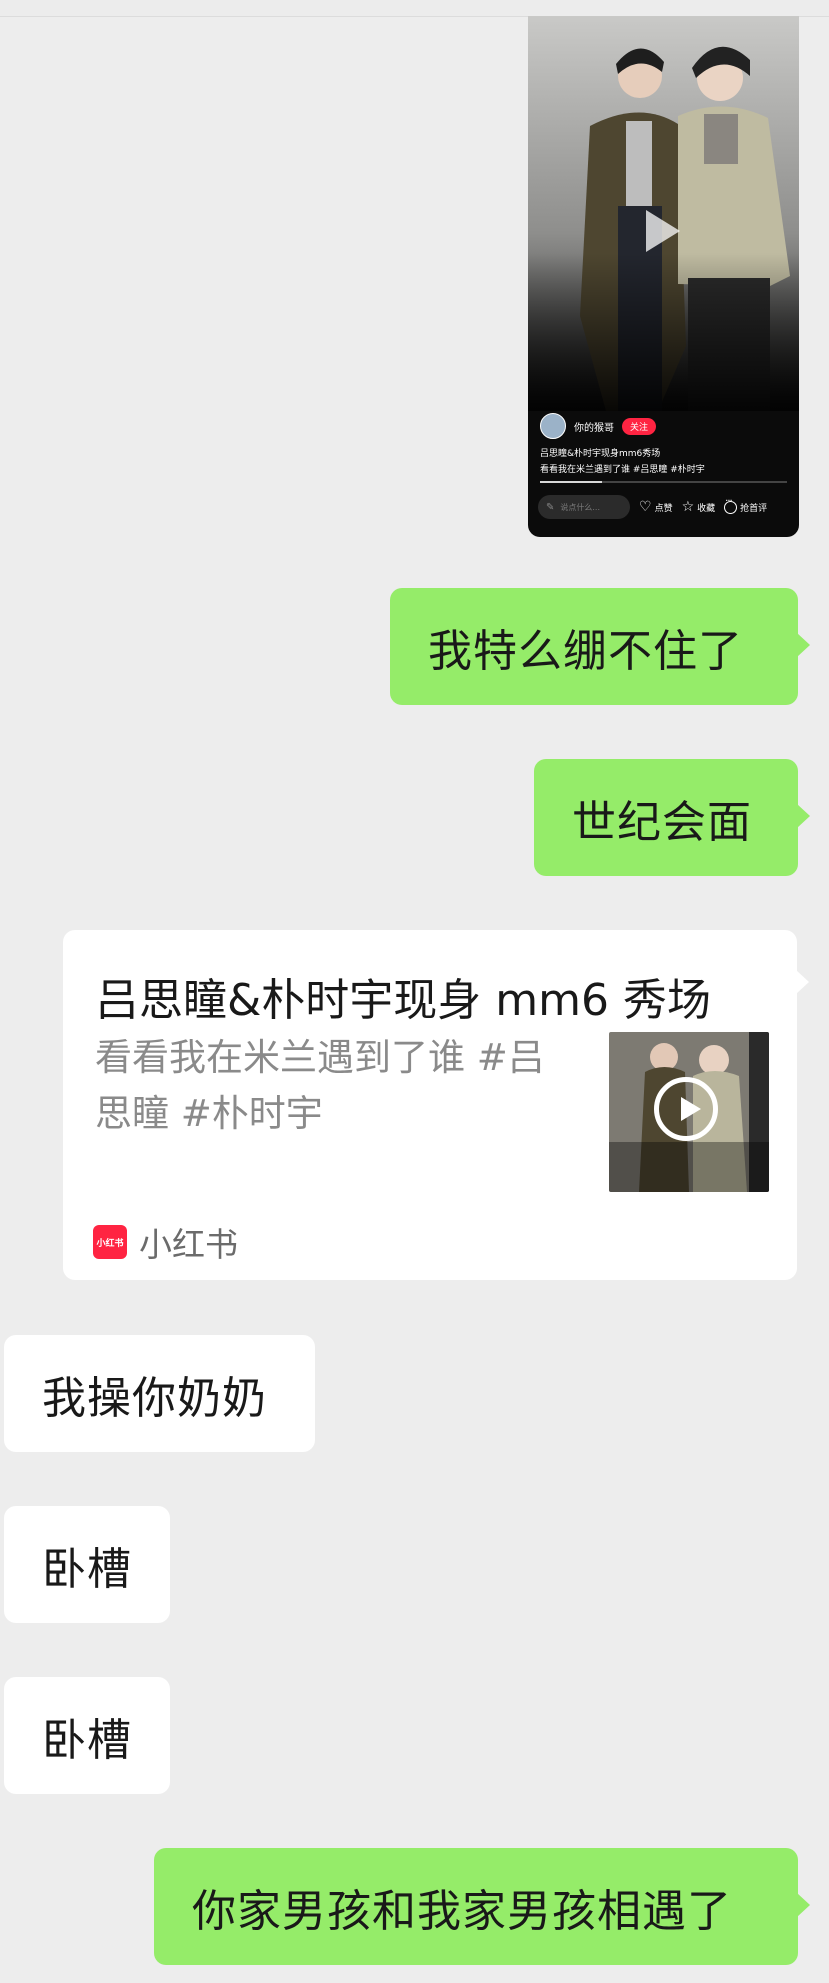  I want to click on collect-button: ☆ 收藏, so click(699, 507).